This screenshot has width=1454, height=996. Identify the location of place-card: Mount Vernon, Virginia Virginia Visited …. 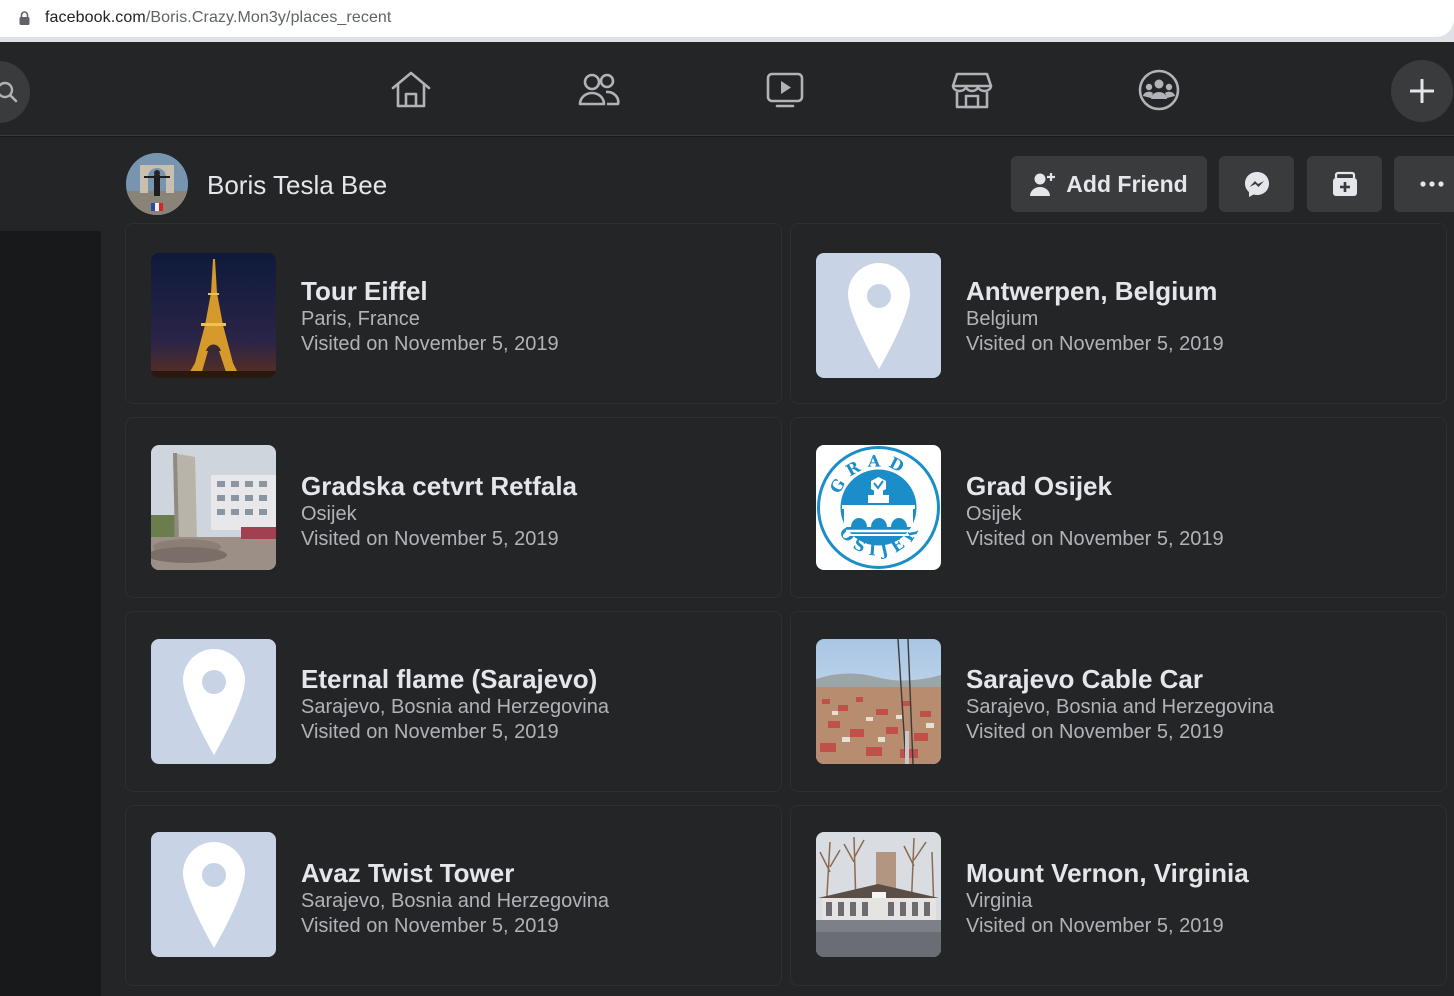
(1118, 895).